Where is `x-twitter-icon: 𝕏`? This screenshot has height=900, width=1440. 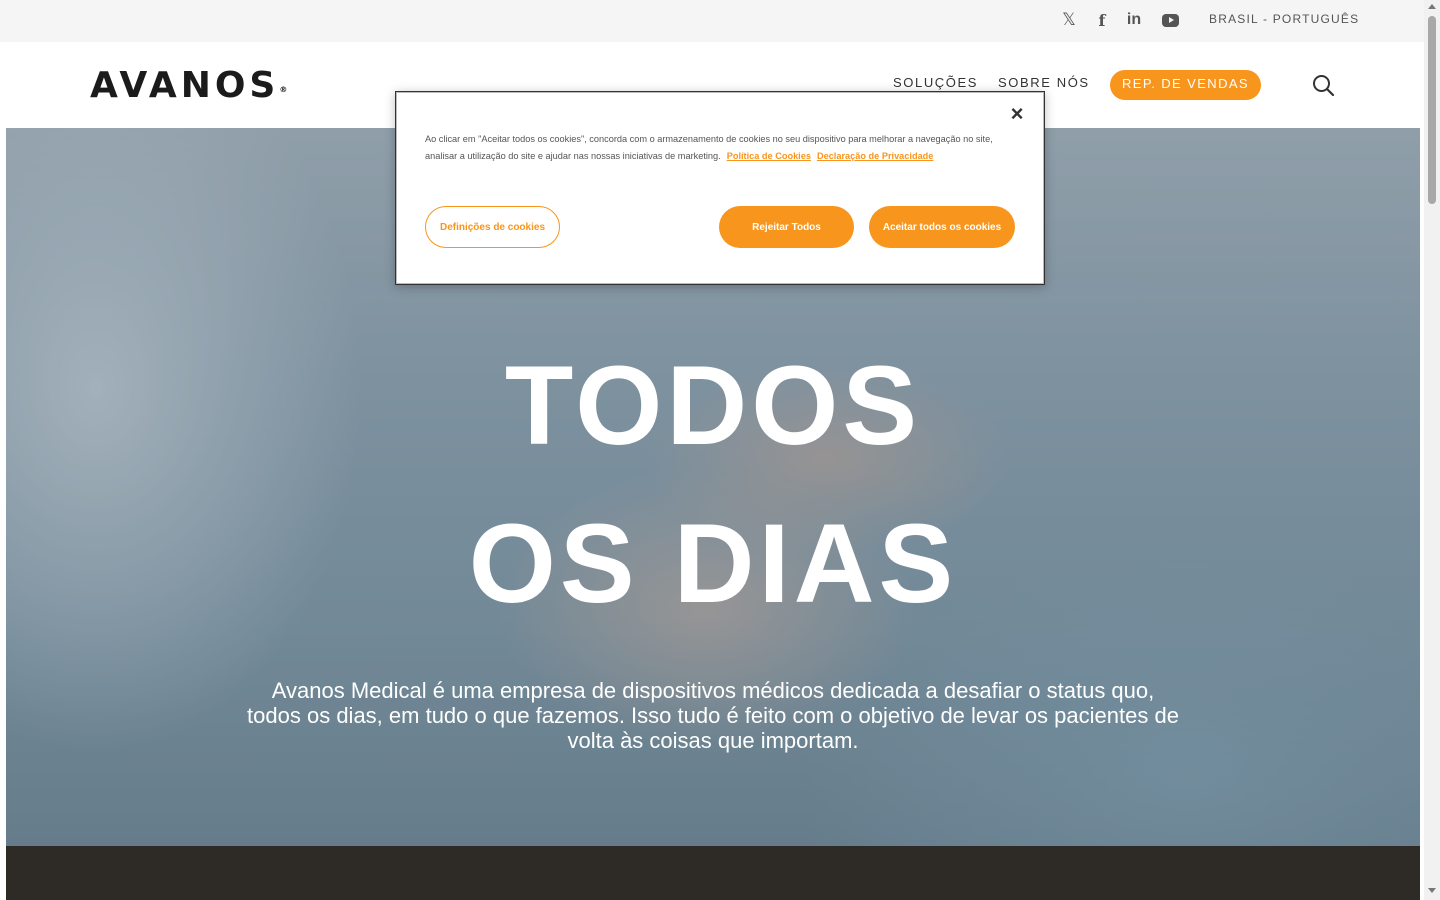
x-twitter-icon: 𝕏 is located at coordinates (1069, 20).